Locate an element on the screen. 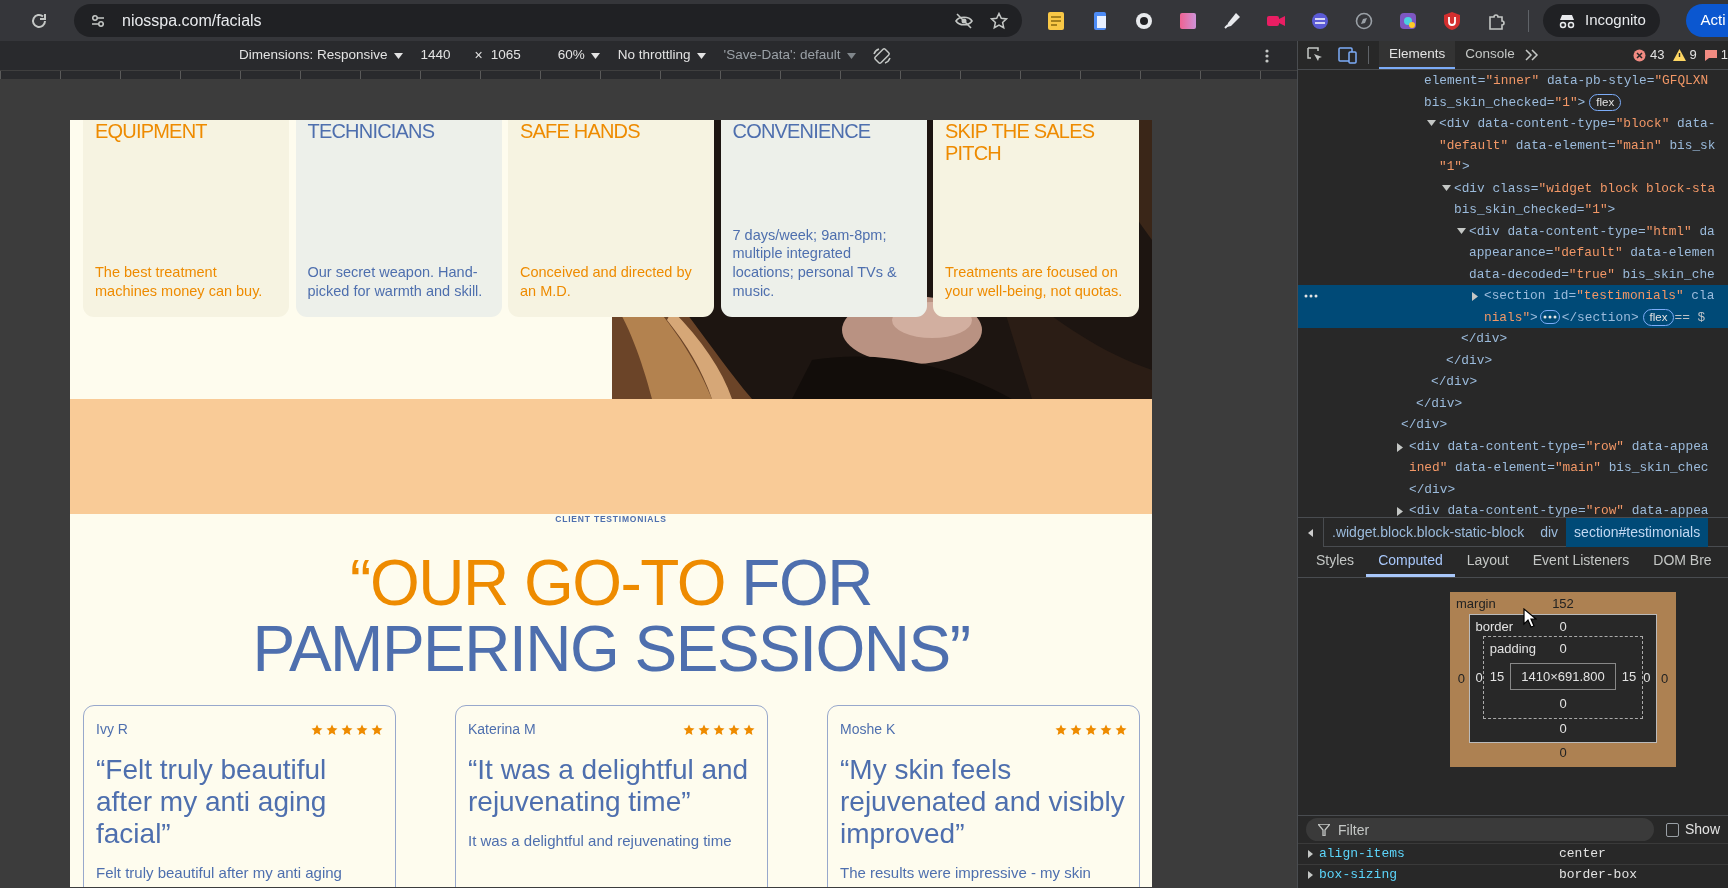  devtools-tab: Elements is located at coordinates (1417, 55).